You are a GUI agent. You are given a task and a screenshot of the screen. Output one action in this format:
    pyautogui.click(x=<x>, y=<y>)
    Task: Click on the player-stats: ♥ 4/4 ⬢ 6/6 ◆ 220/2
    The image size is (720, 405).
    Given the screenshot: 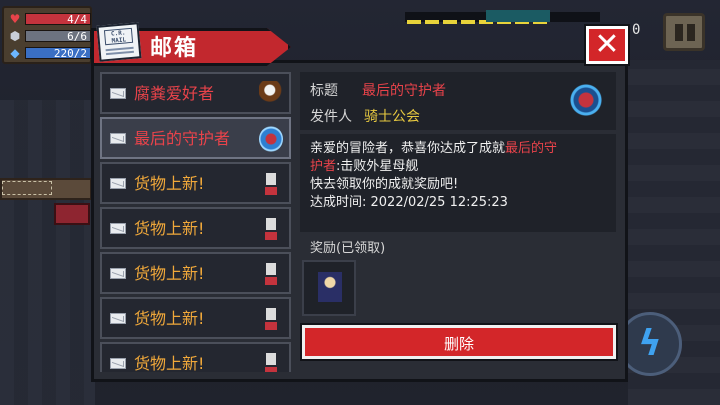 What is the action you would take?
    pyautogui.click(x=47, y=35)
    